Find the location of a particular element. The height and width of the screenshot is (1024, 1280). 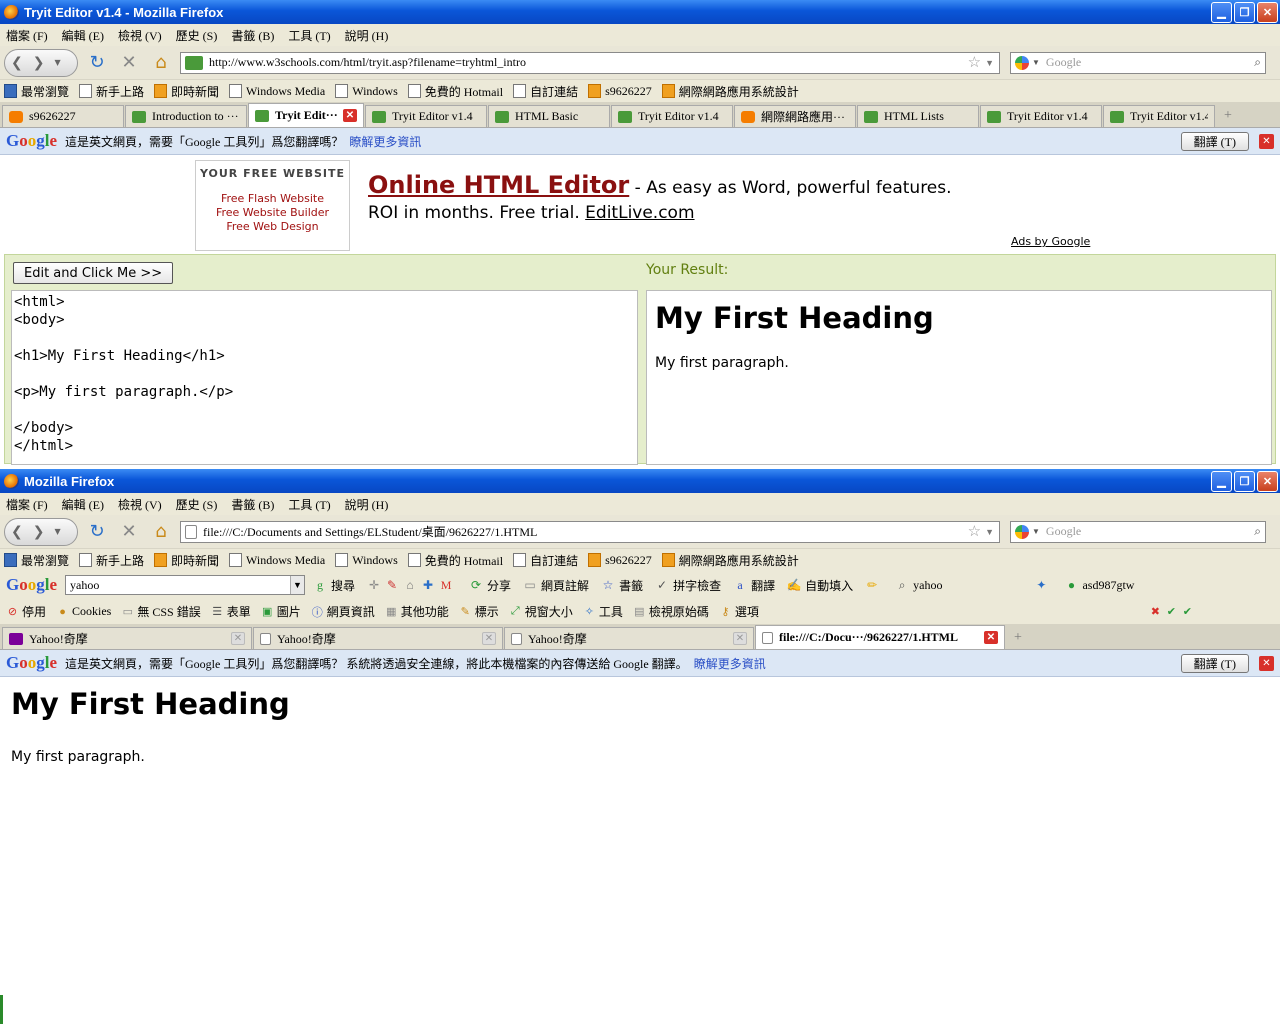

bookmark-item: Windows Media is located at coordinates (277, 91).